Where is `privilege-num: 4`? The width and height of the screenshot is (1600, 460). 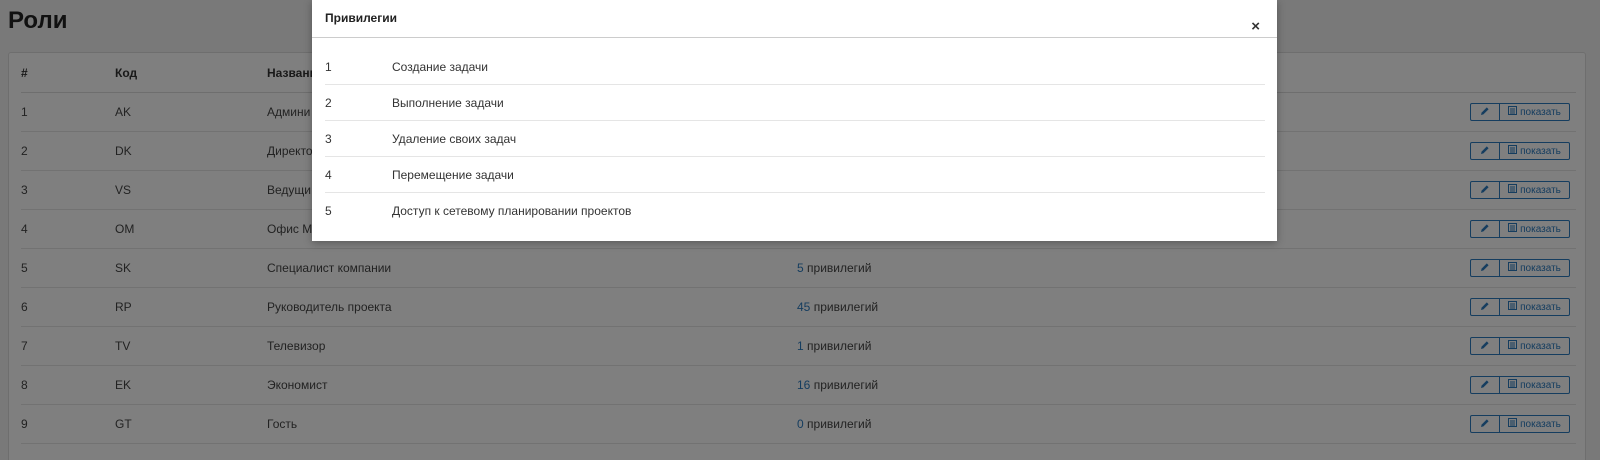 privilege-num: 4 is located at coordinates (328, 174).